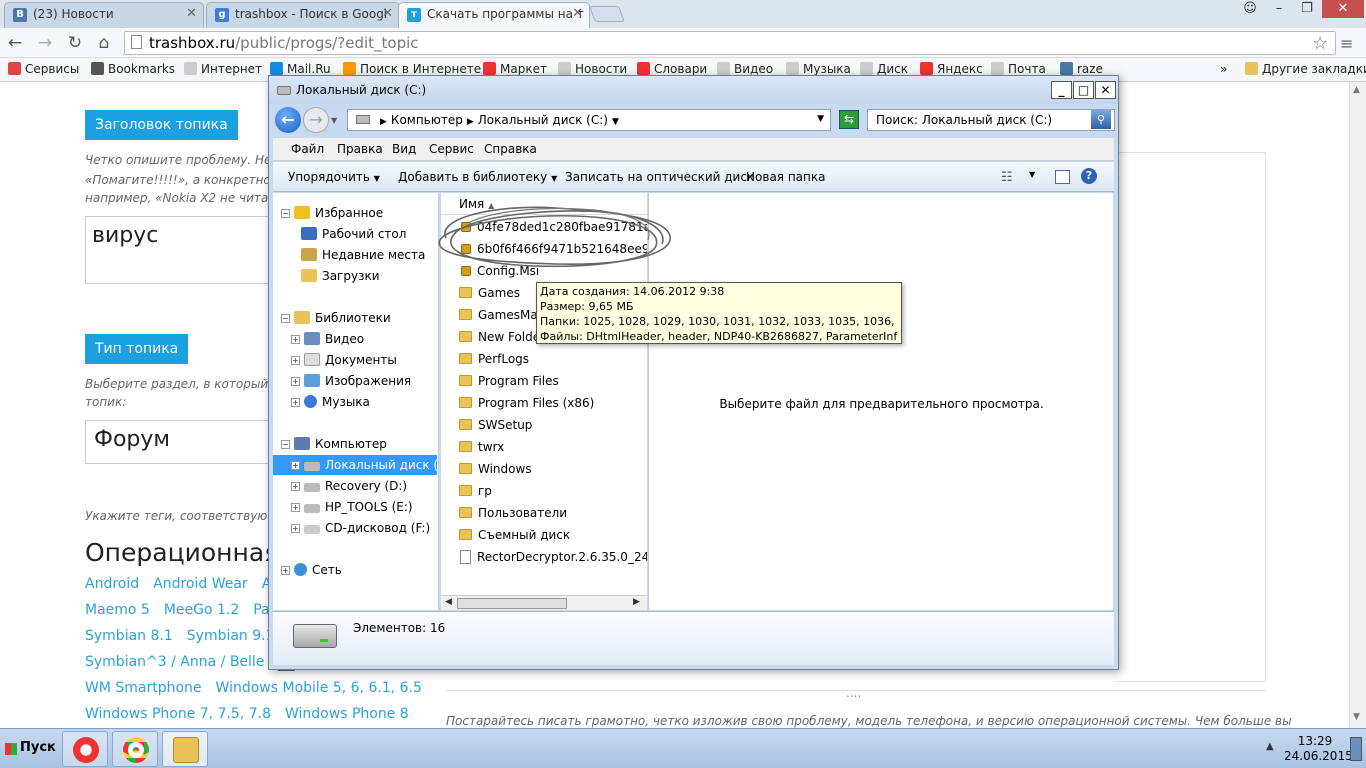 This screenshot has width=1366, height=768. Describe the element at coordinates (29, 749) in the screenshot. I see `start-button: Пуск` at that location.